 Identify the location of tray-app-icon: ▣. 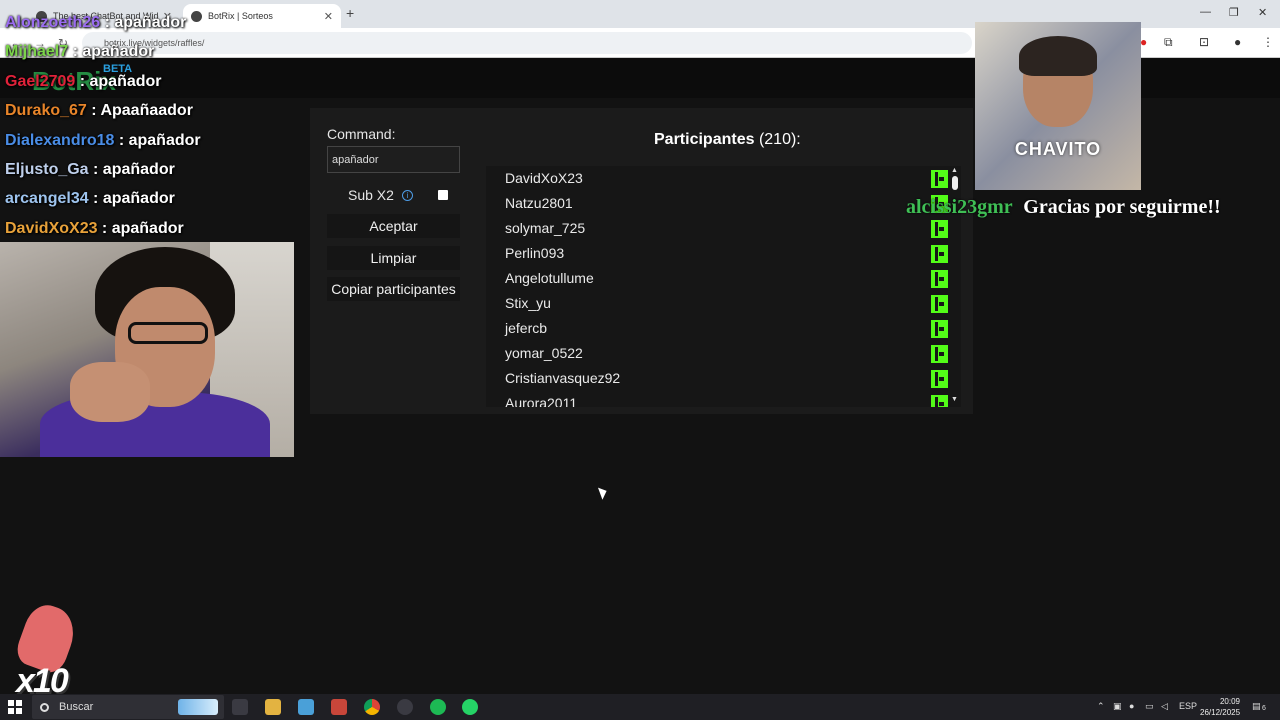
(1117, 706).